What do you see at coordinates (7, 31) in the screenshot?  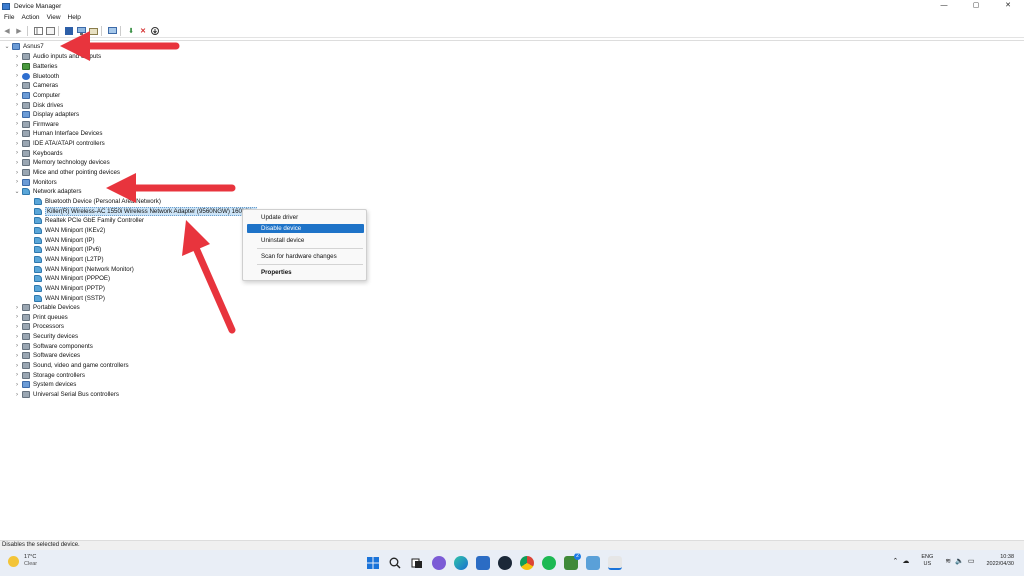 I see `back-arrow-icon: ◀` at bounding box center [7, 31].